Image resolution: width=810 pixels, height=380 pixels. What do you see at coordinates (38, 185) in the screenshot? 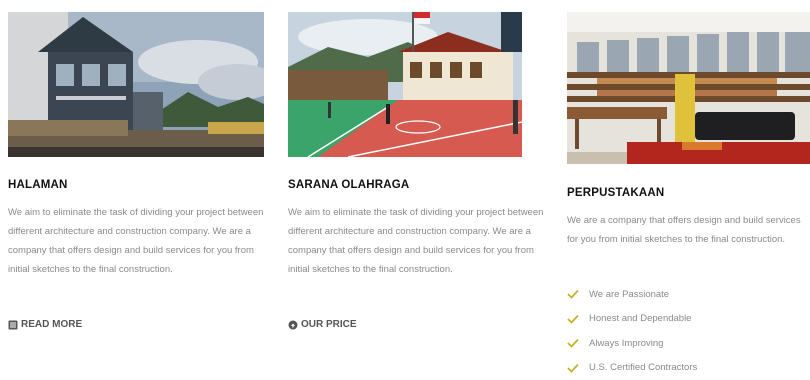
I see `card-title: HALAMAN` at bounding box center [38, 185].